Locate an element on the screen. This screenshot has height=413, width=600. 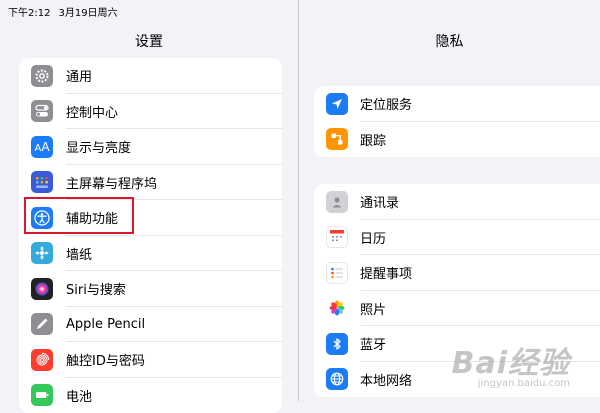
bluetooth-icon is located at coordinates (337, 344).